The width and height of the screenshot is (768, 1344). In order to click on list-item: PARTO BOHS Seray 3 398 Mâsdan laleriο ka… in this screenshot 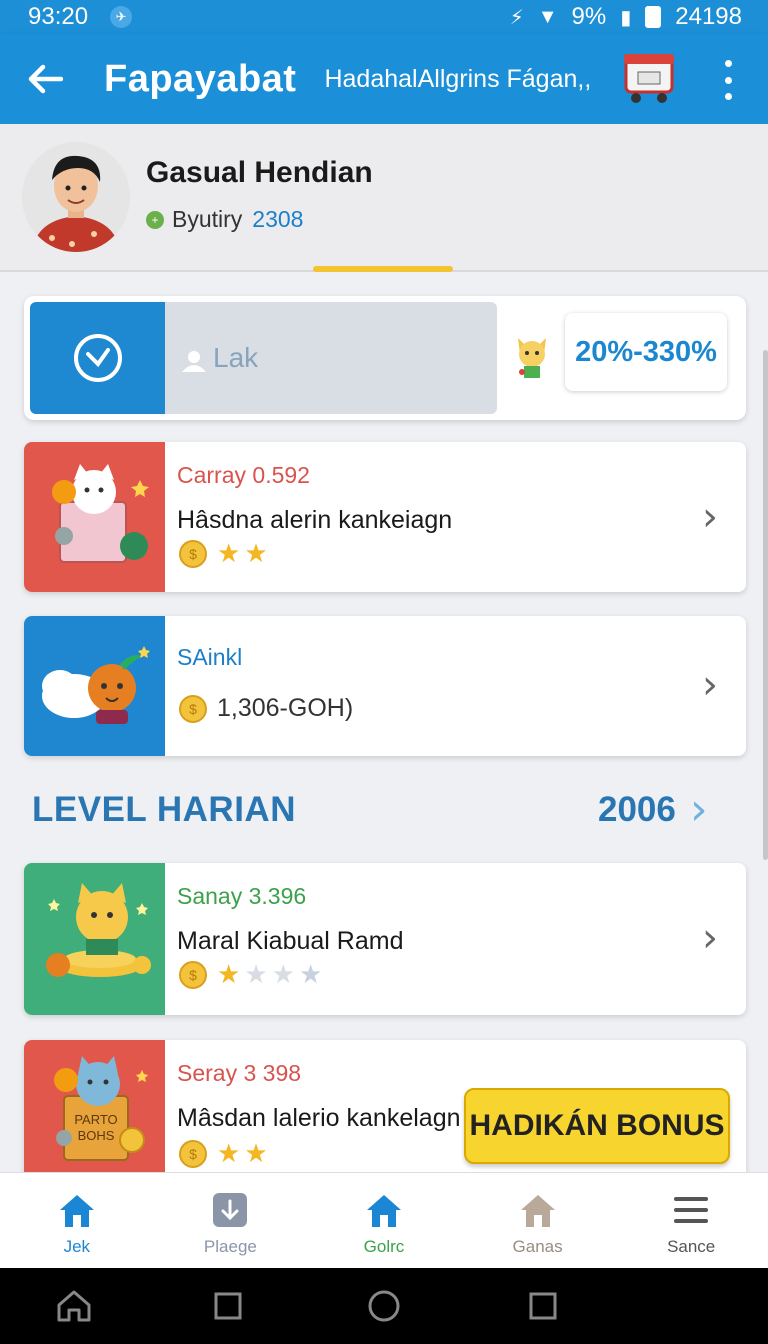, I will do `click(385, 1115)`.